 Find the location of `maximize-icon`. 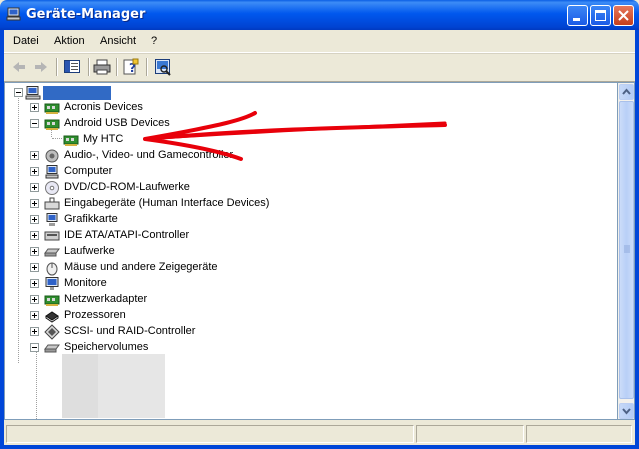

maximize-icon is located at coordinates (600, 15).